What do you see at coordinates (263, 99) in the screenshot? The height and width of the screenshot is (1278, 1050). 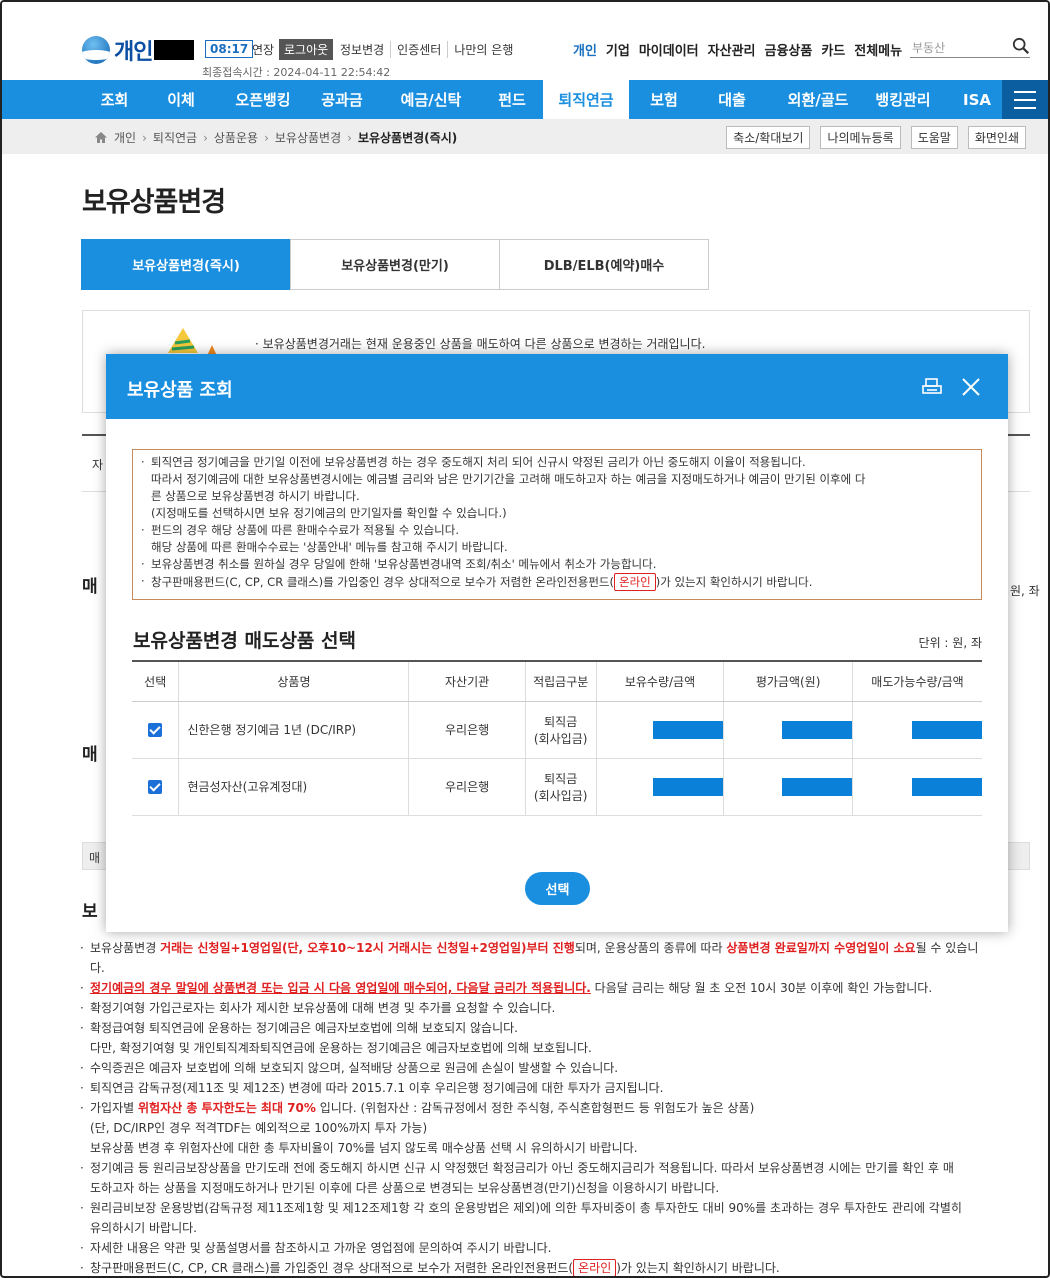 I see `nav-item-openbanking: 오픈뱅킹` at bounding box center [263, 99].